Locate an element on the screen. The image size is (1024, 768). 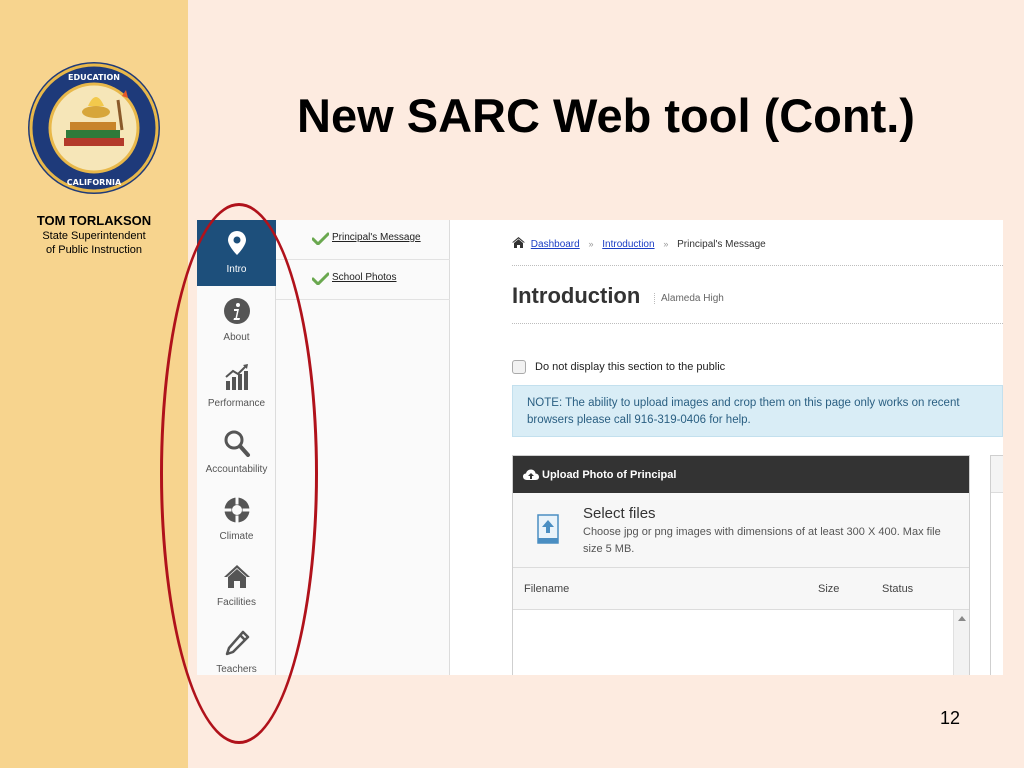
section-item-school-photos: School Photos is located at coordinates (363, 280).